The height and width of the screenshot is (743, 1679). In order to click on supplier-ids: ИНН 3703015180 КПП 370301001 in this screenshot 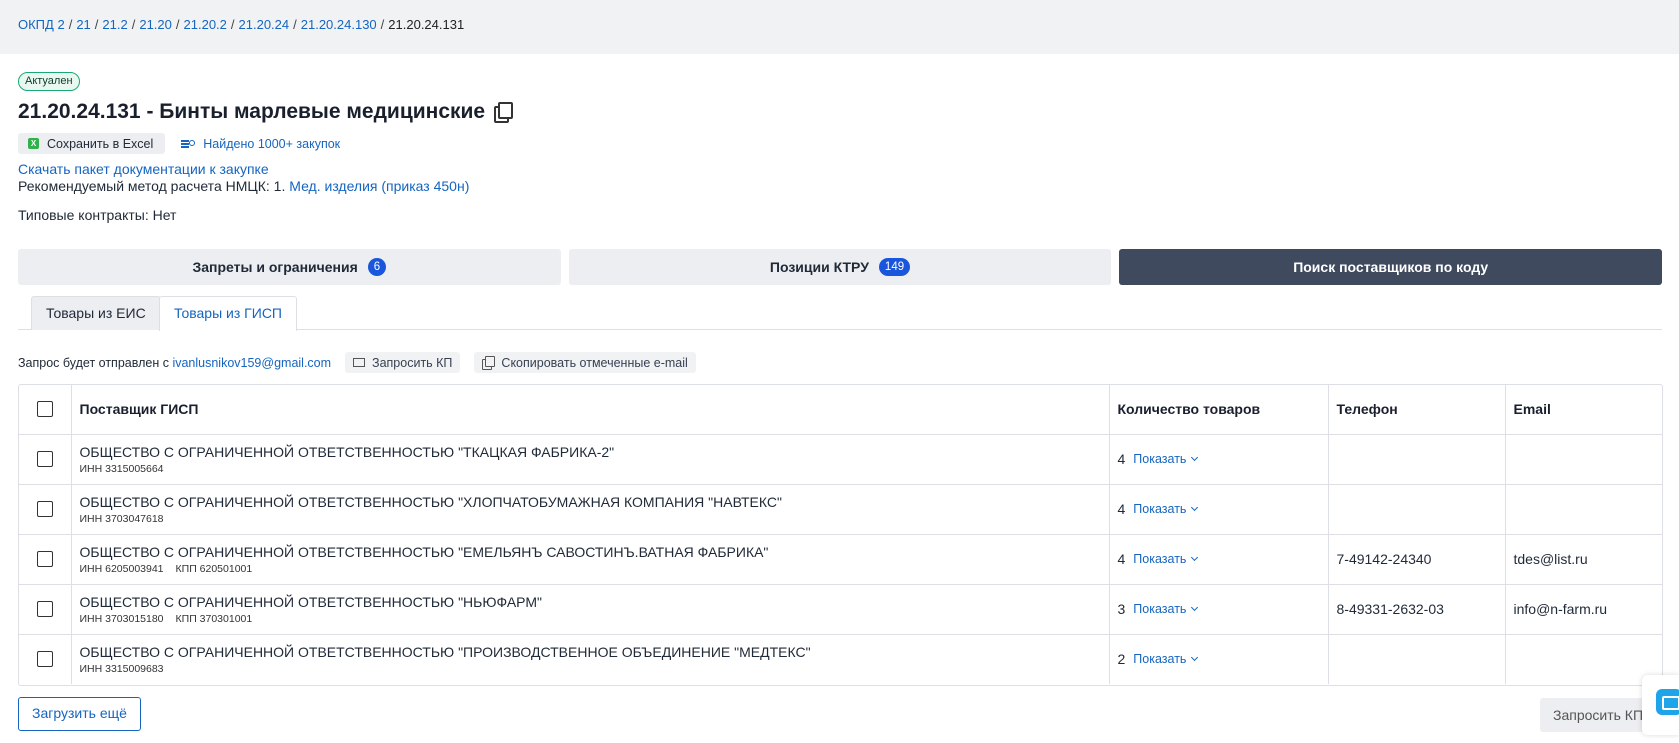, I will do `click(590, 619)`.